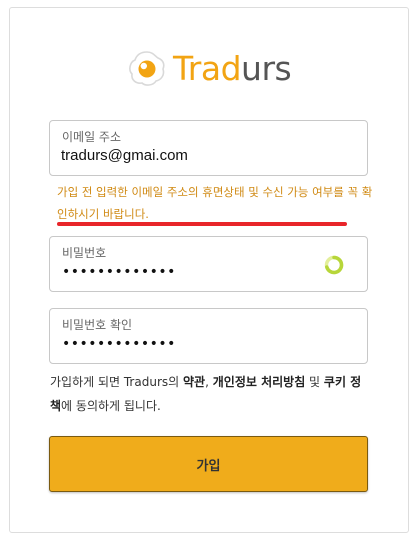 The image size is (418, 541). Describe the element at coordinates (97, 325) in the screenshot. I see `password-confirm-field-label: 비밀번호 확인` at that location.